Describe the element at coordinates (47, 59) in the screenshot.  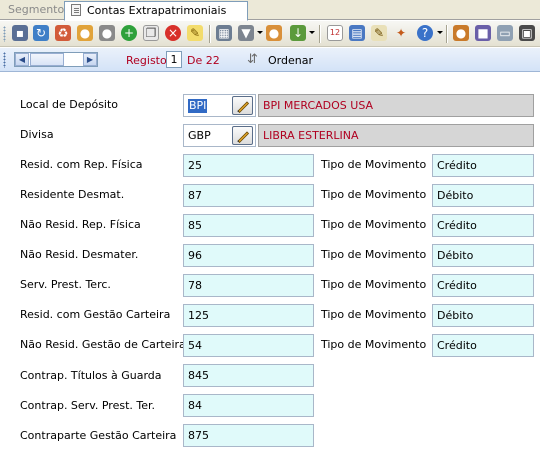
I see `scroller-thumb` at that location.